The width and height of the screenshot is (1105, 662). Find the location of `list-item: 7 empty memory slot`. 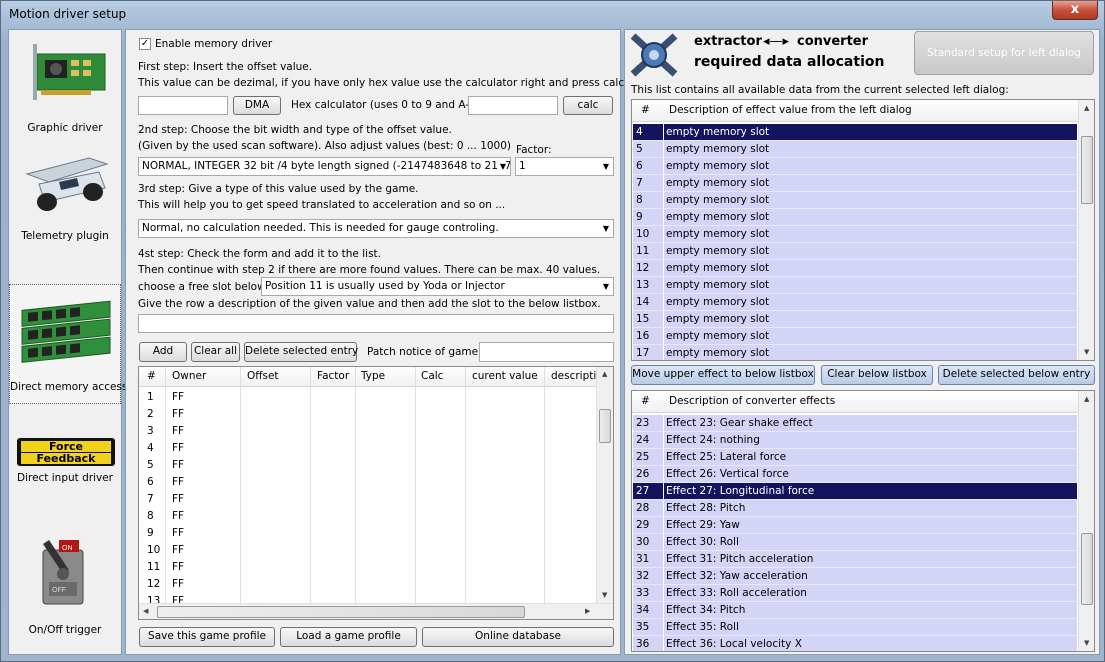

list-item: 7 empty memory slot is located at coordinates (855, 183).